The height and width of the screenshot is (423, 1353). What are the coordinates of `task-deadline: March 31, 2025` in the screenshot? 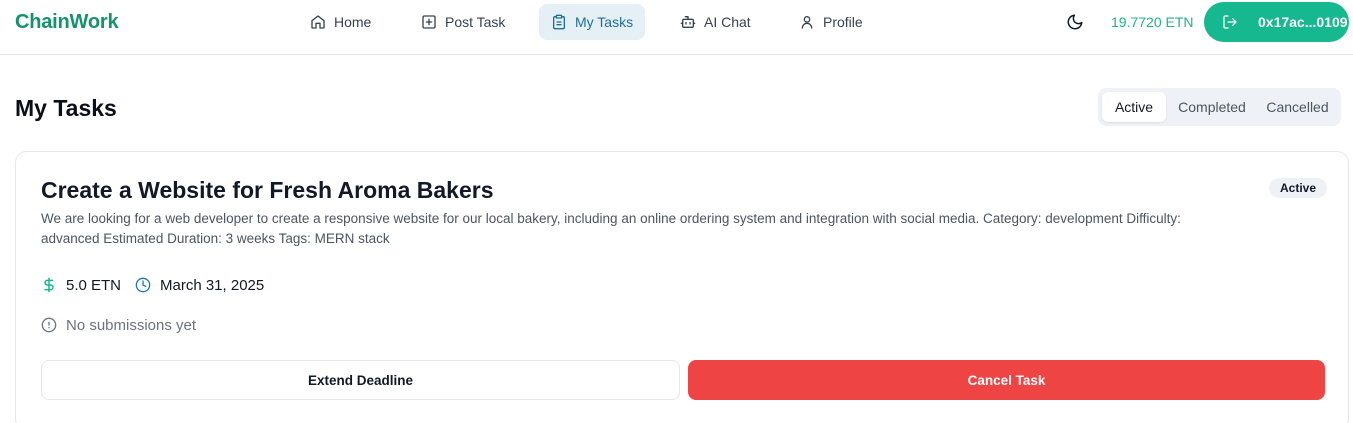 It's located at (199, 285).